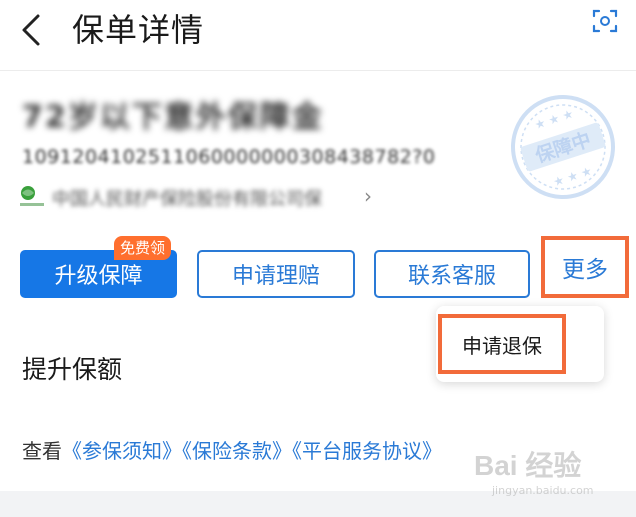  What do you see at coordinates (502, 344) in the screenshot?
I see `apply-surrender-menu-item: 申请退保` at bounding box center [502, 344].